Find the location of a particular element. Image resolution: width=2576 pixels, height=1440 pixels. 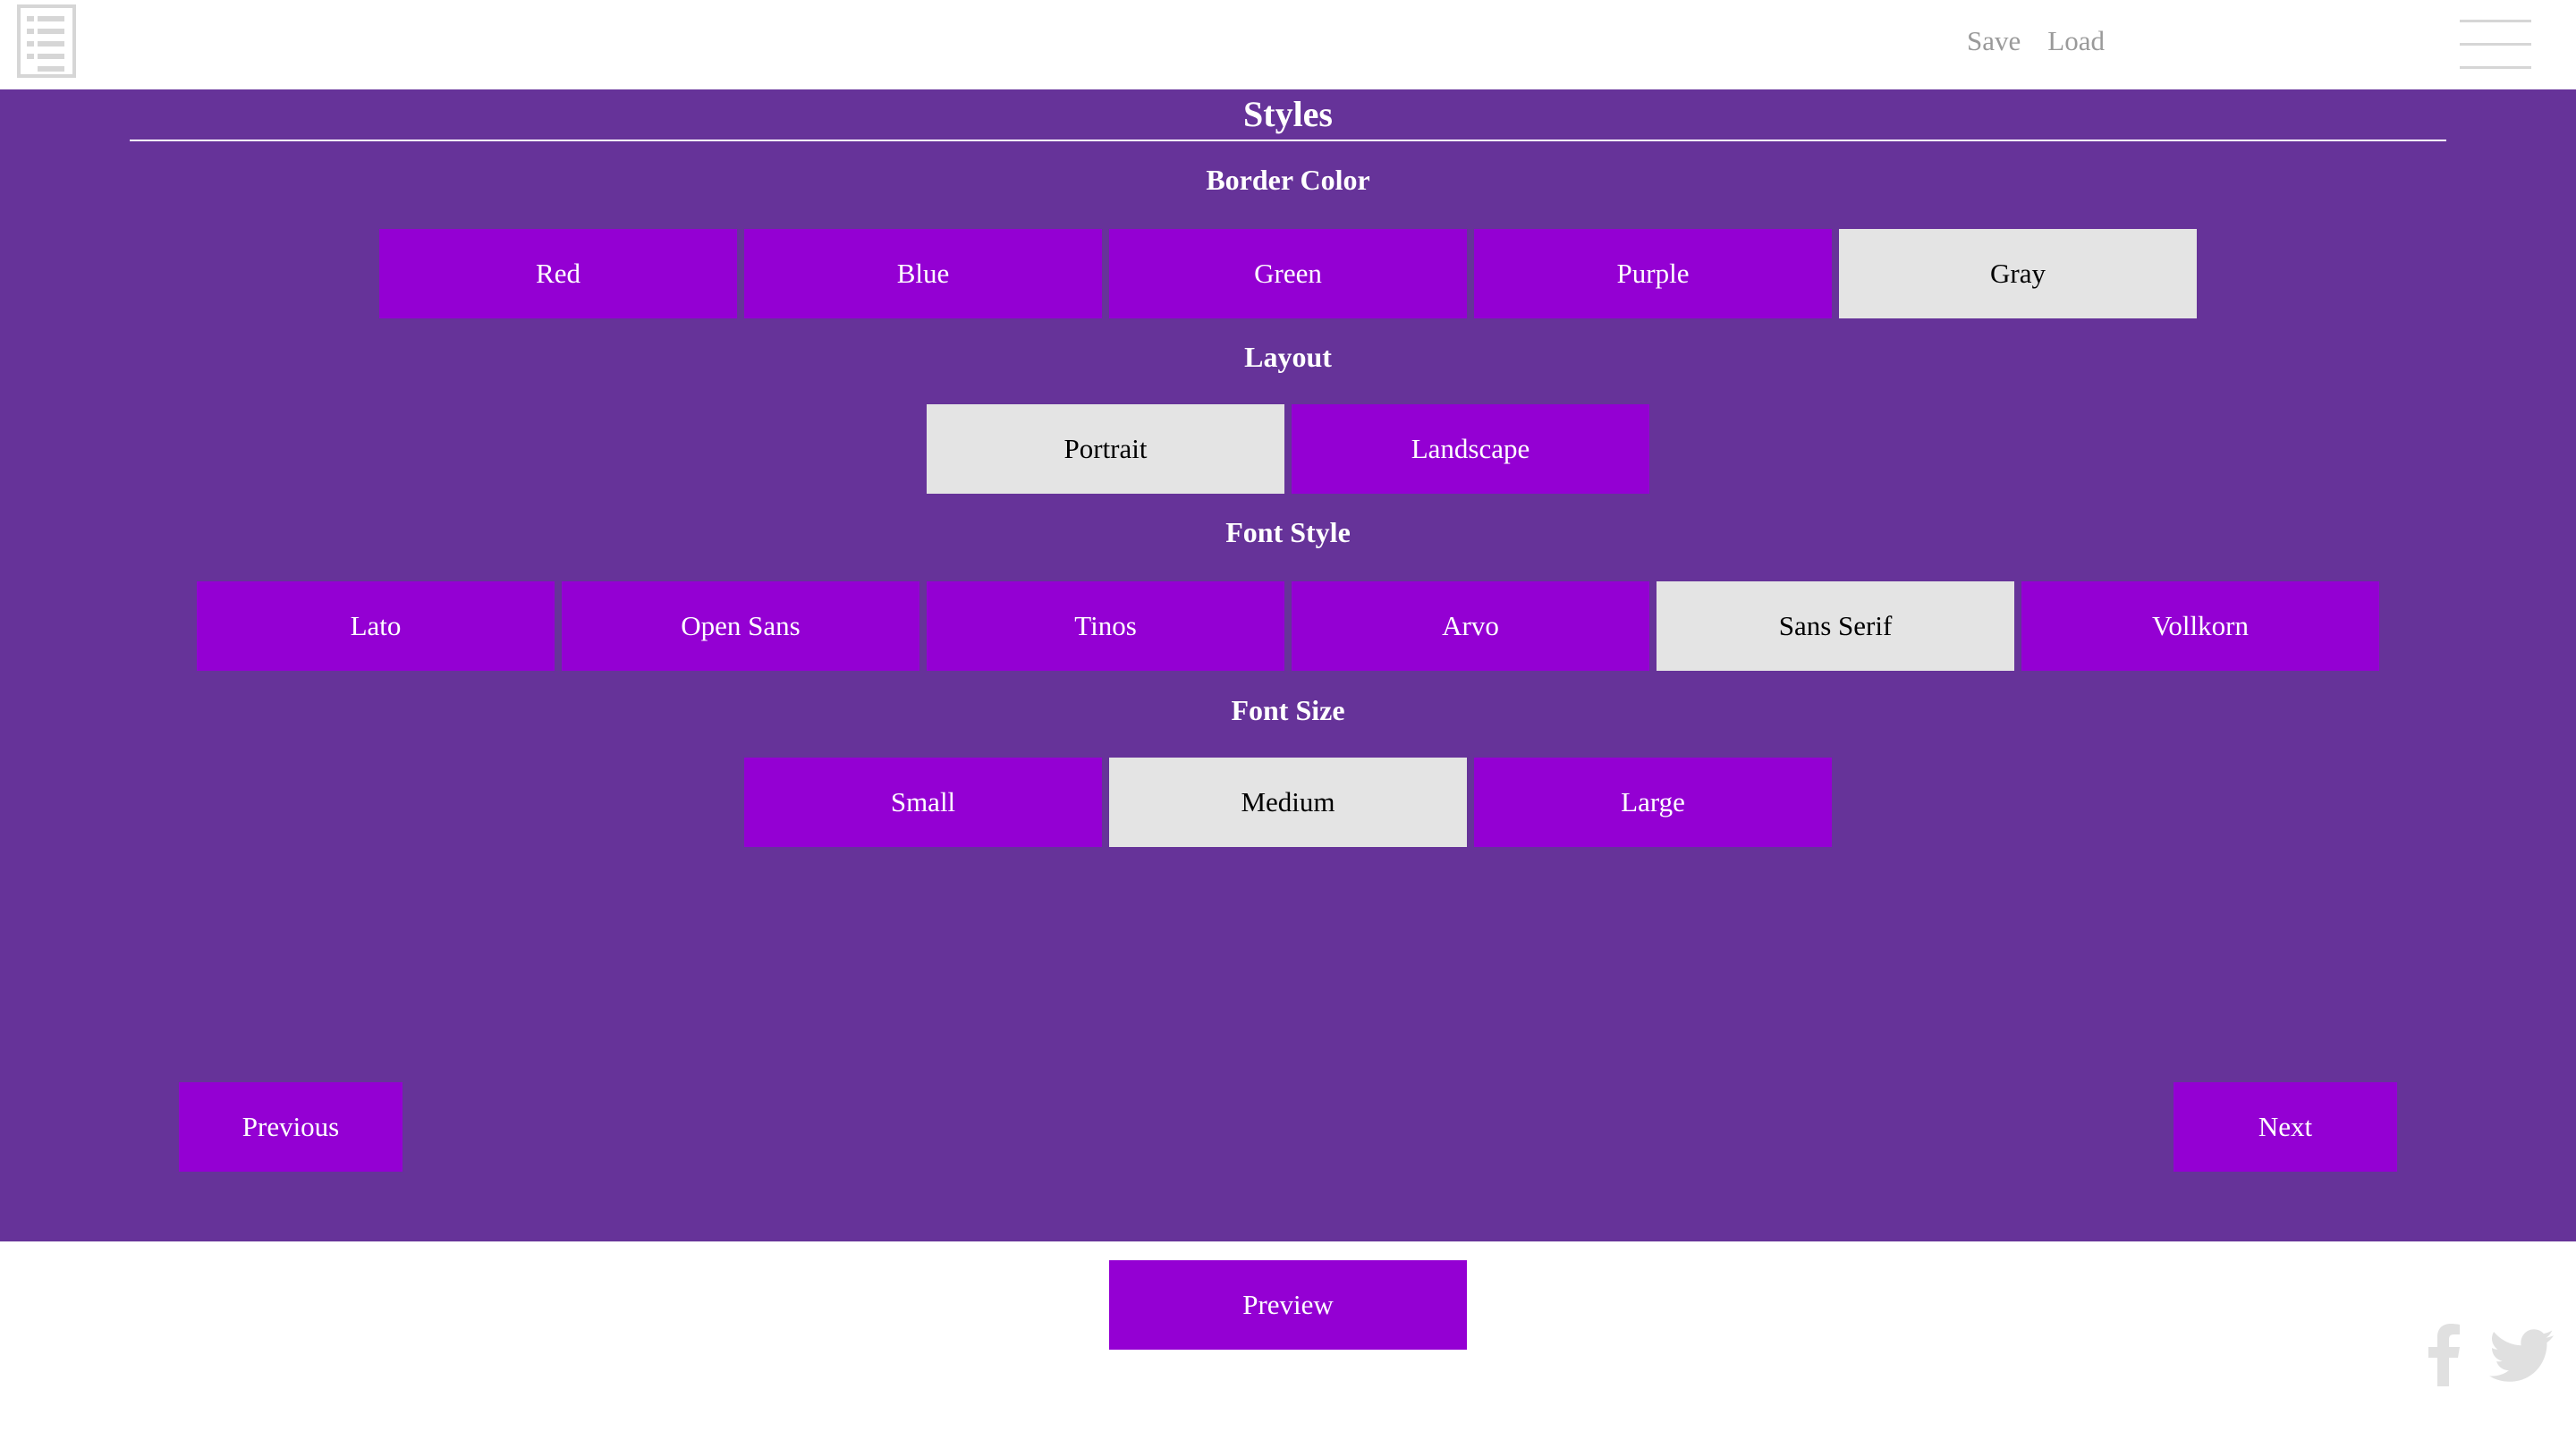

font-style-label: Font Style is located at coordinates (1288, 532).